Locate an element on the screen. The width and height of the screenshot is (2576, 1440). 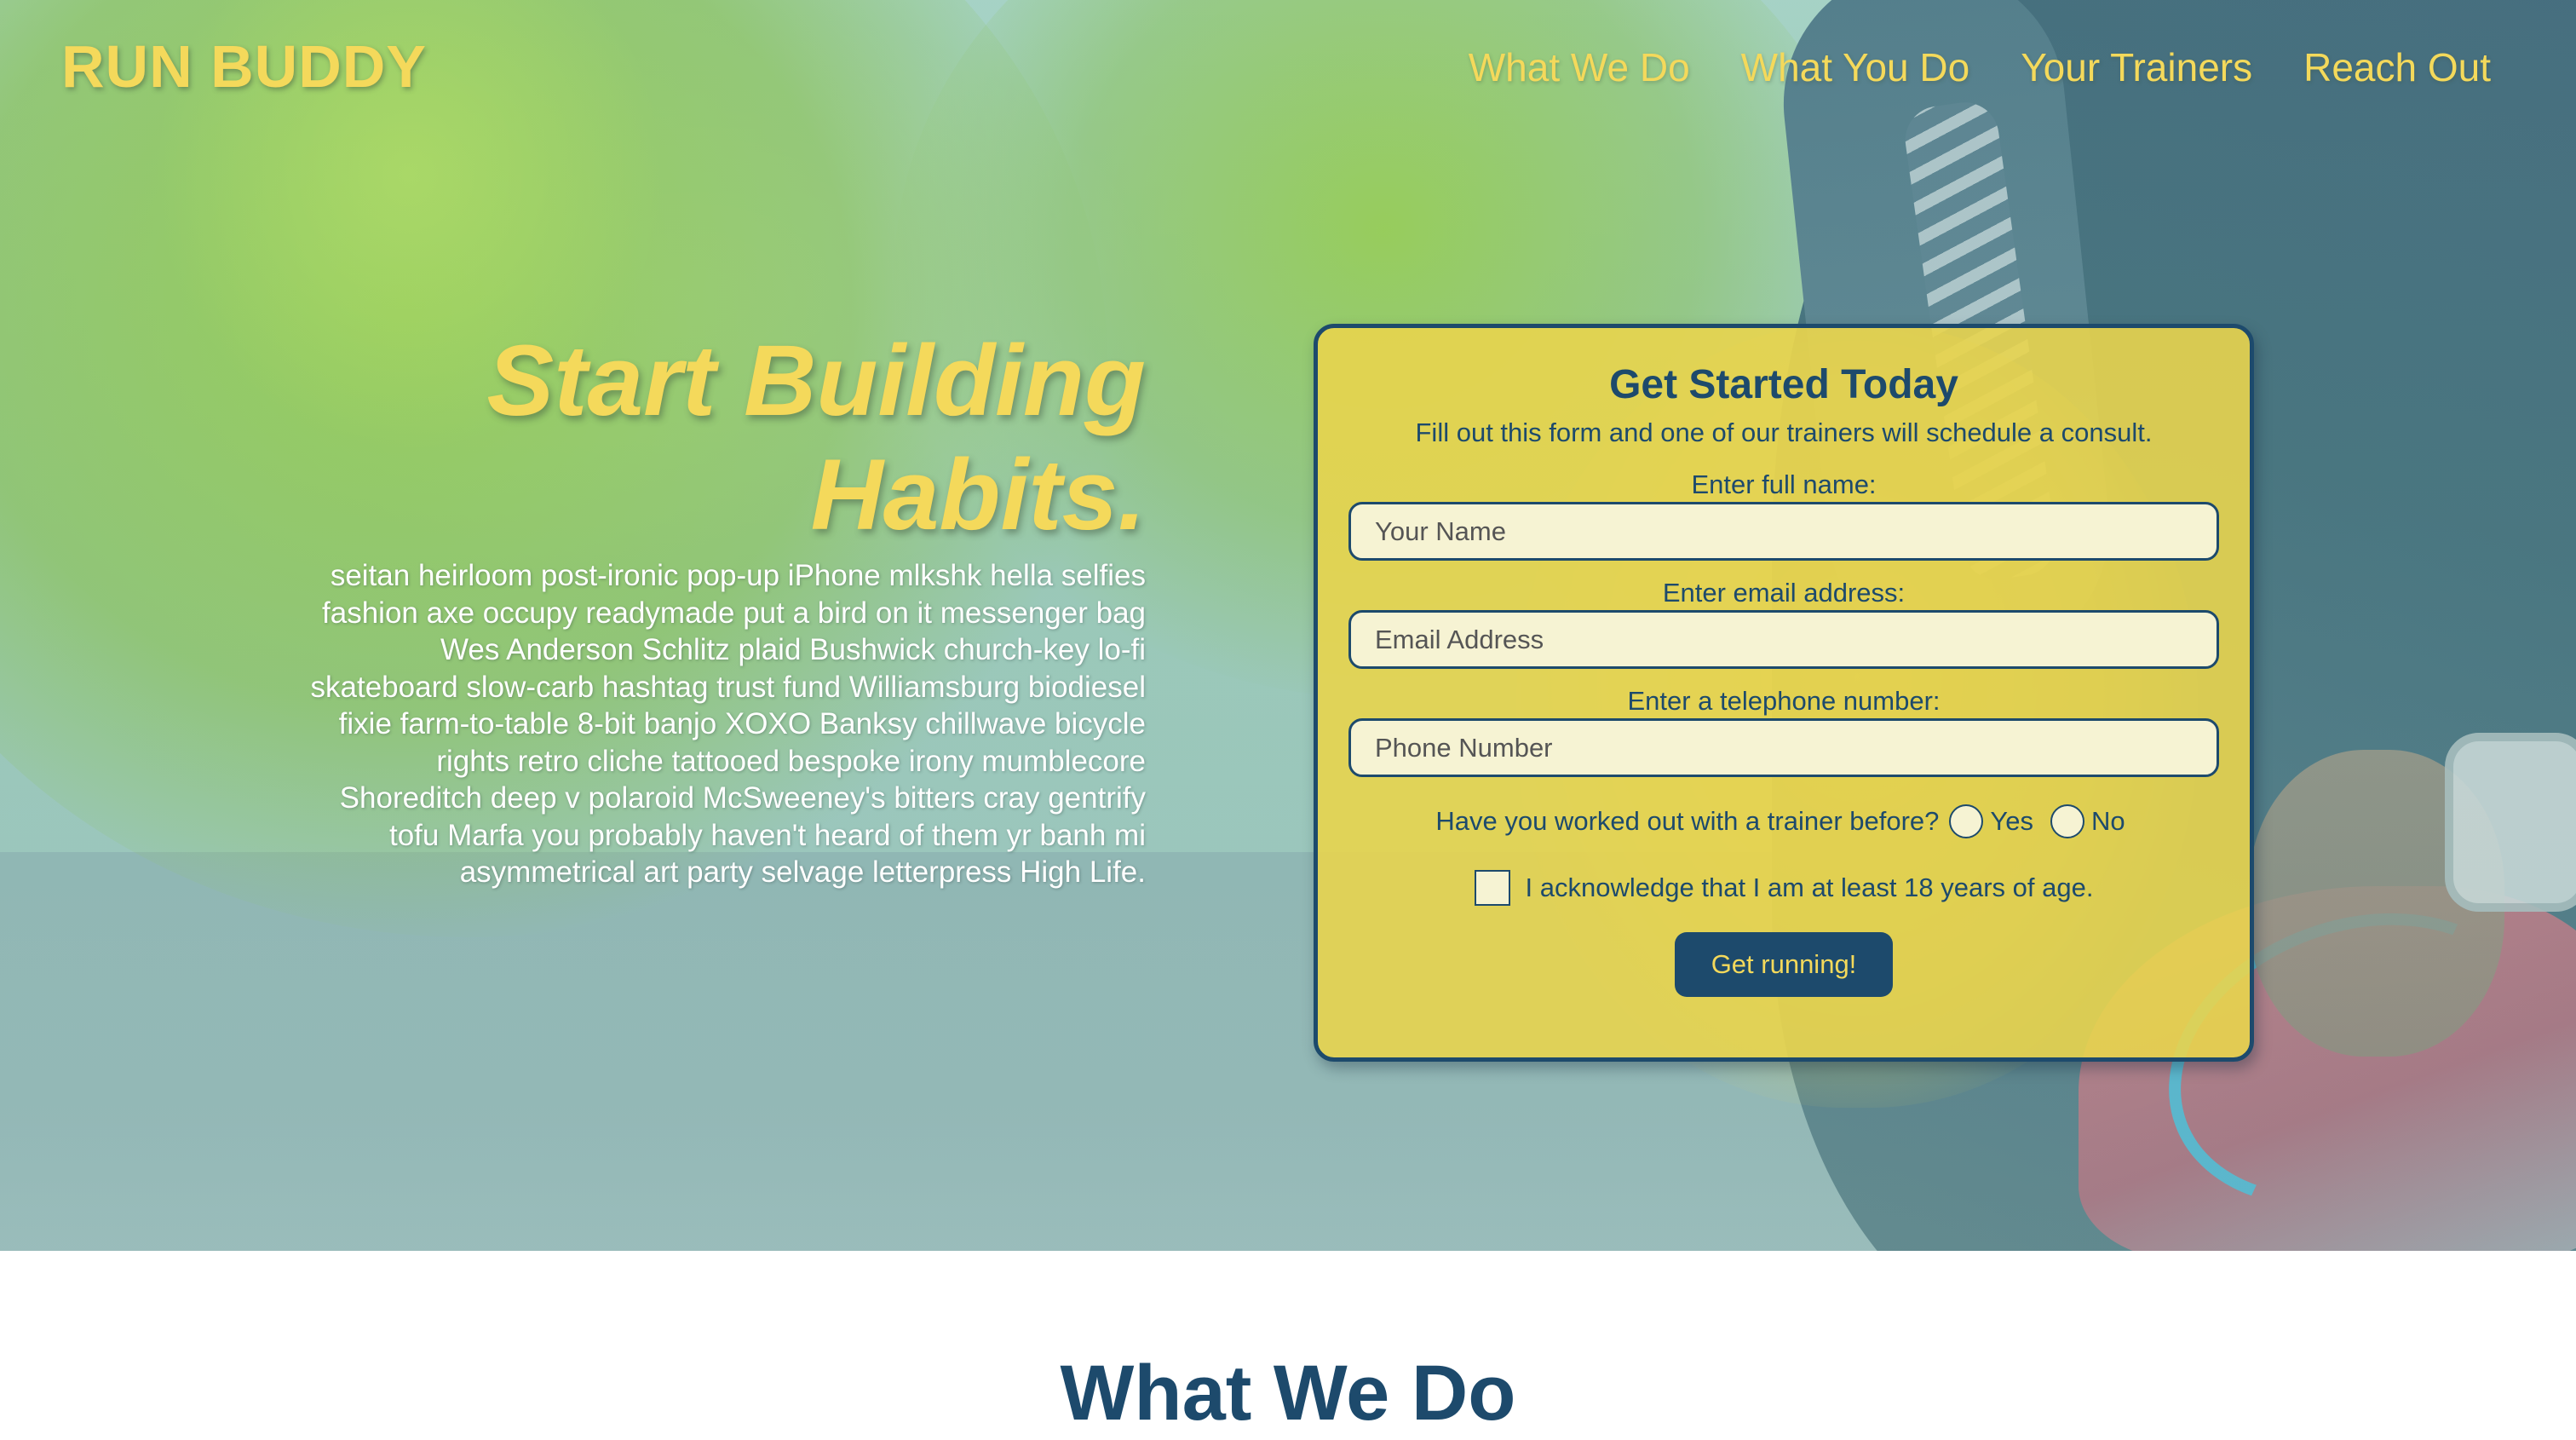
trainer-no-radio is located at coordinates (2067, 821).